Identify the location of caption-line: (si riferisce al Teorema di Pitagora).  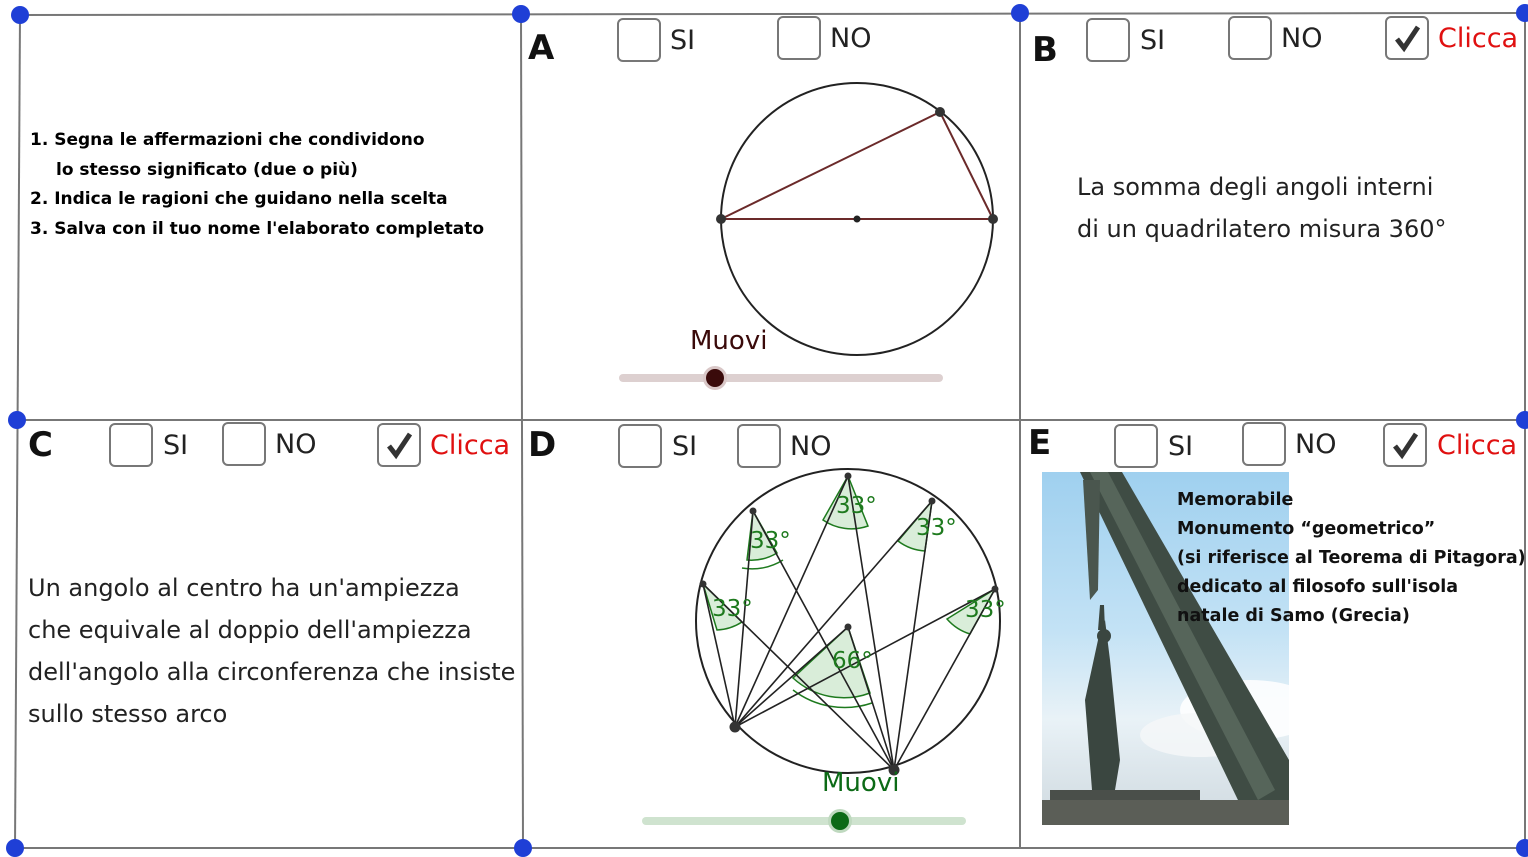
(1351, 558).